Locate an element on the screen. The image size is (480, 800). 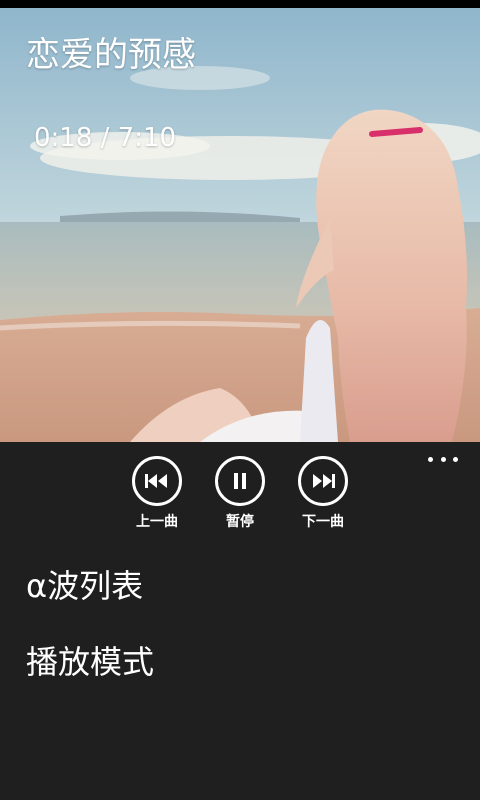
skip-next-icon is located at coordinates (323, 481).